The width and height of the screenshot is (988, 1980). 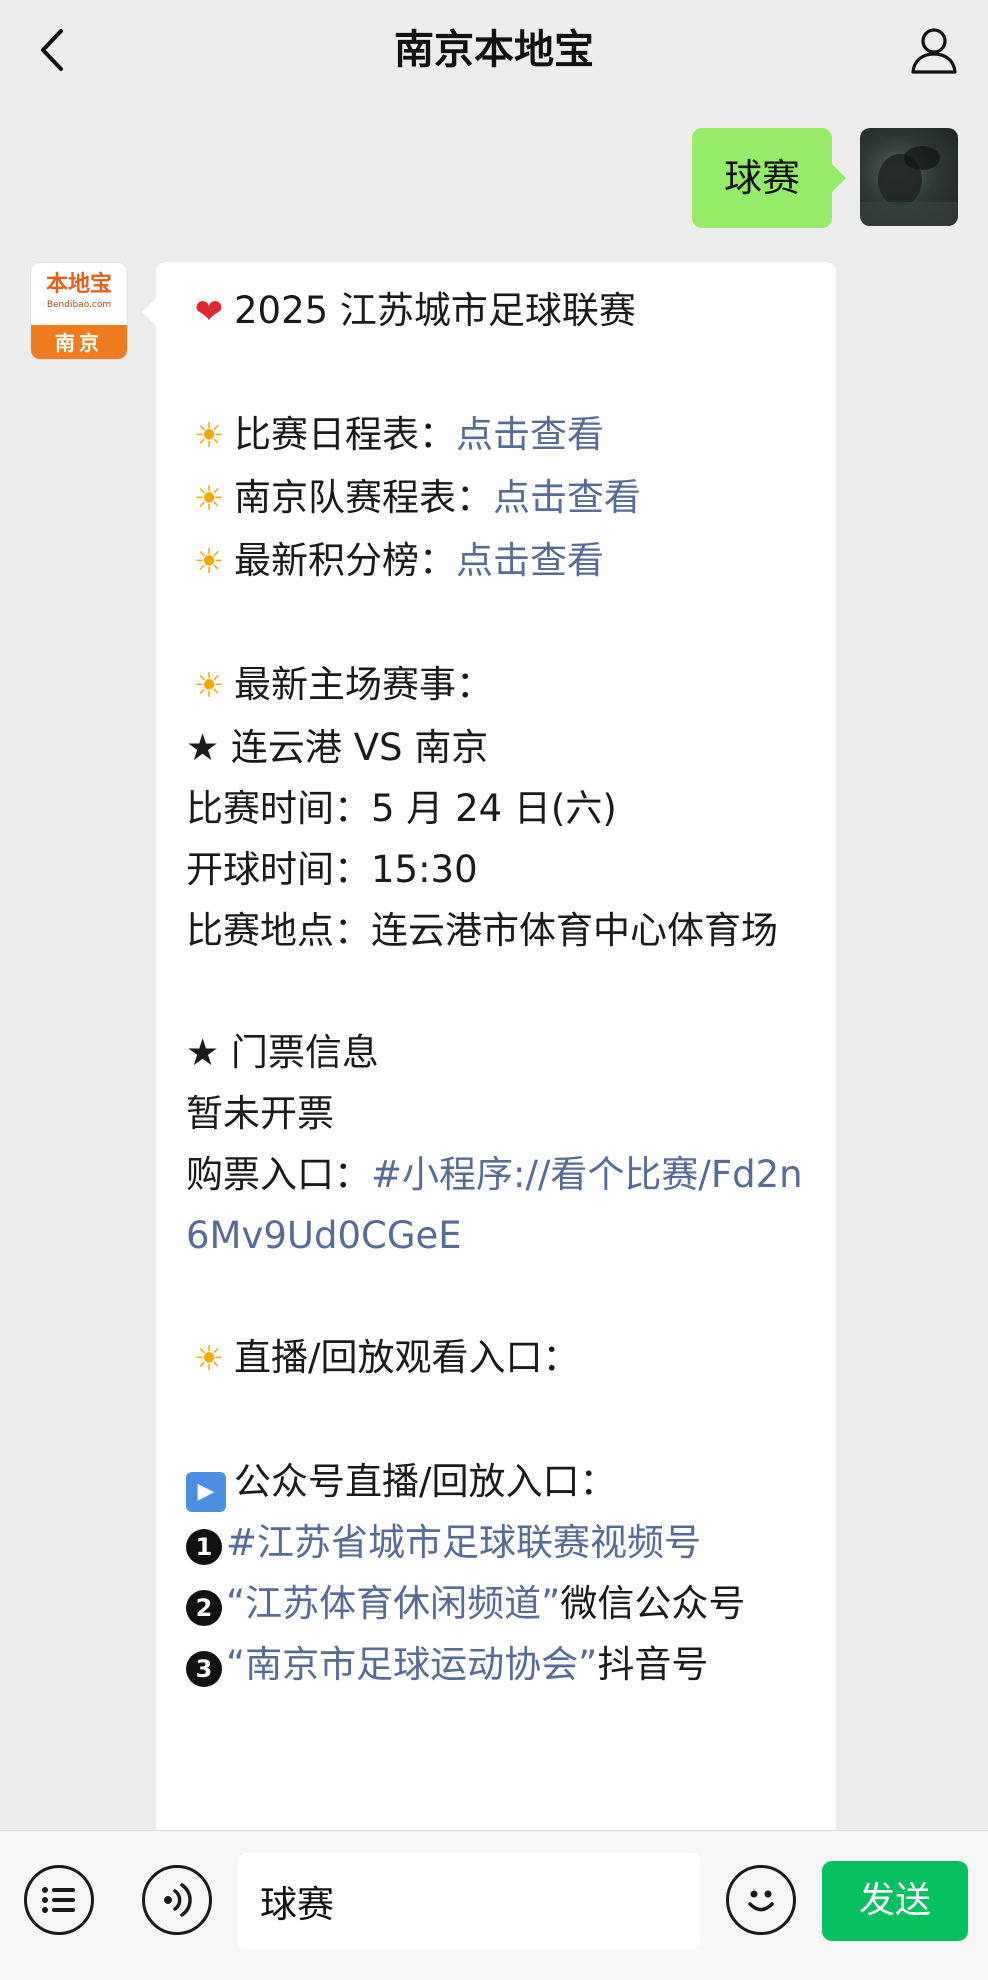 What do you see at coordinates (206, 1492) in the screenshot?
I see `play-button-icon: ▶` at bounding box center [206, 1492].